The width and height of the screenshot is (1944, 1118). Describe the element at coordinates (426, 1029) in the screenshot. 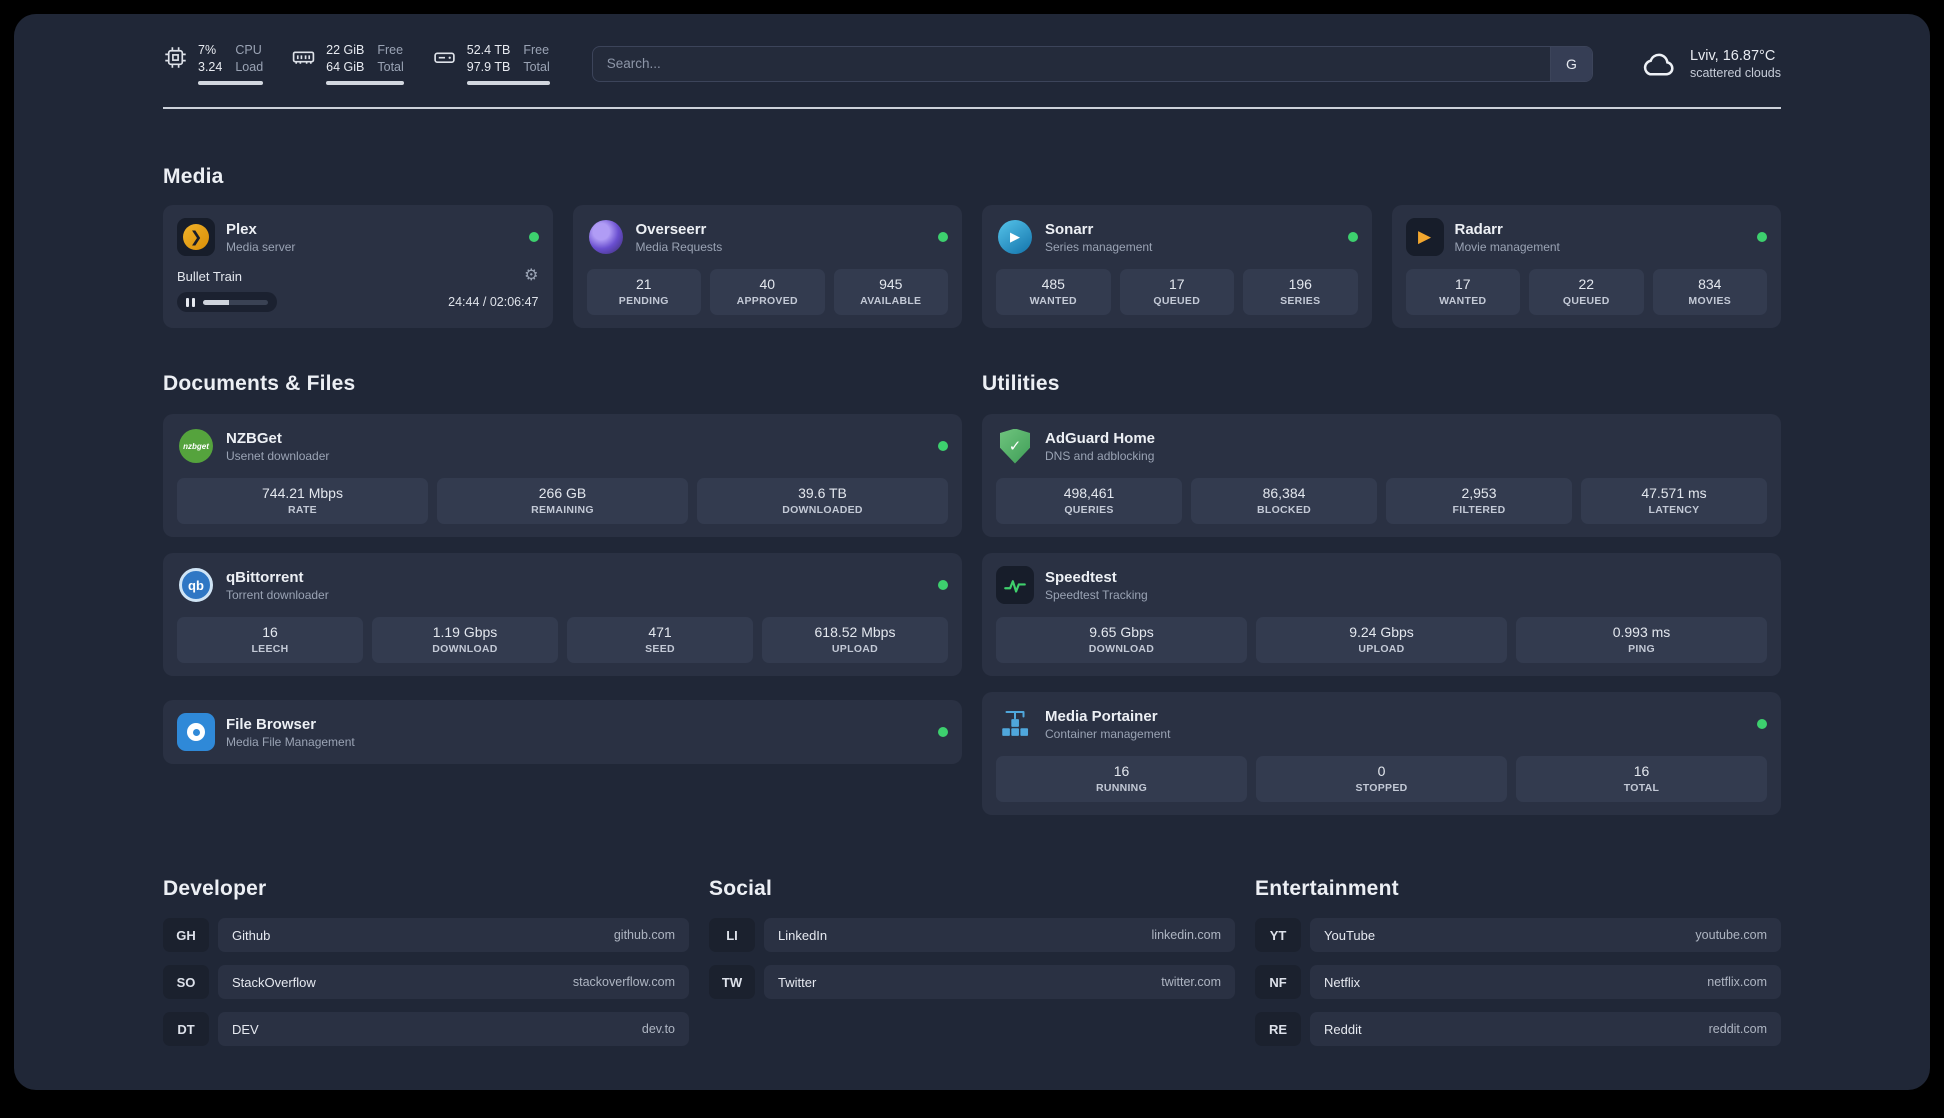

I see `link-dev: DT DEV dev.to` at that location.